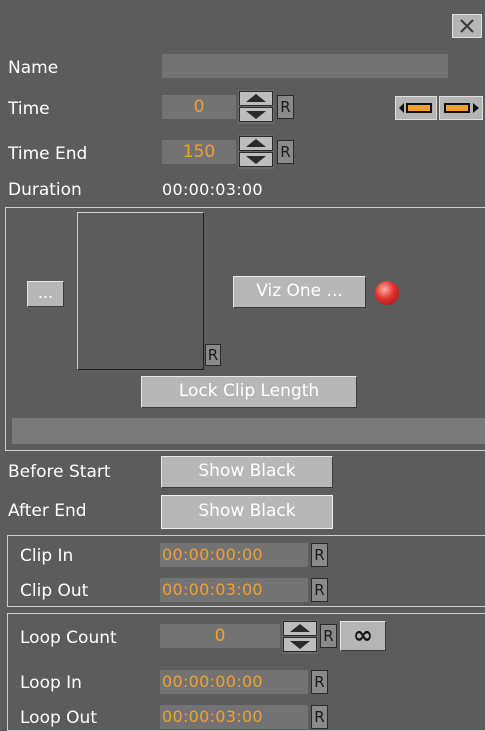  I want to click on duration-value: 00:00:03:00, so click(212, 189).